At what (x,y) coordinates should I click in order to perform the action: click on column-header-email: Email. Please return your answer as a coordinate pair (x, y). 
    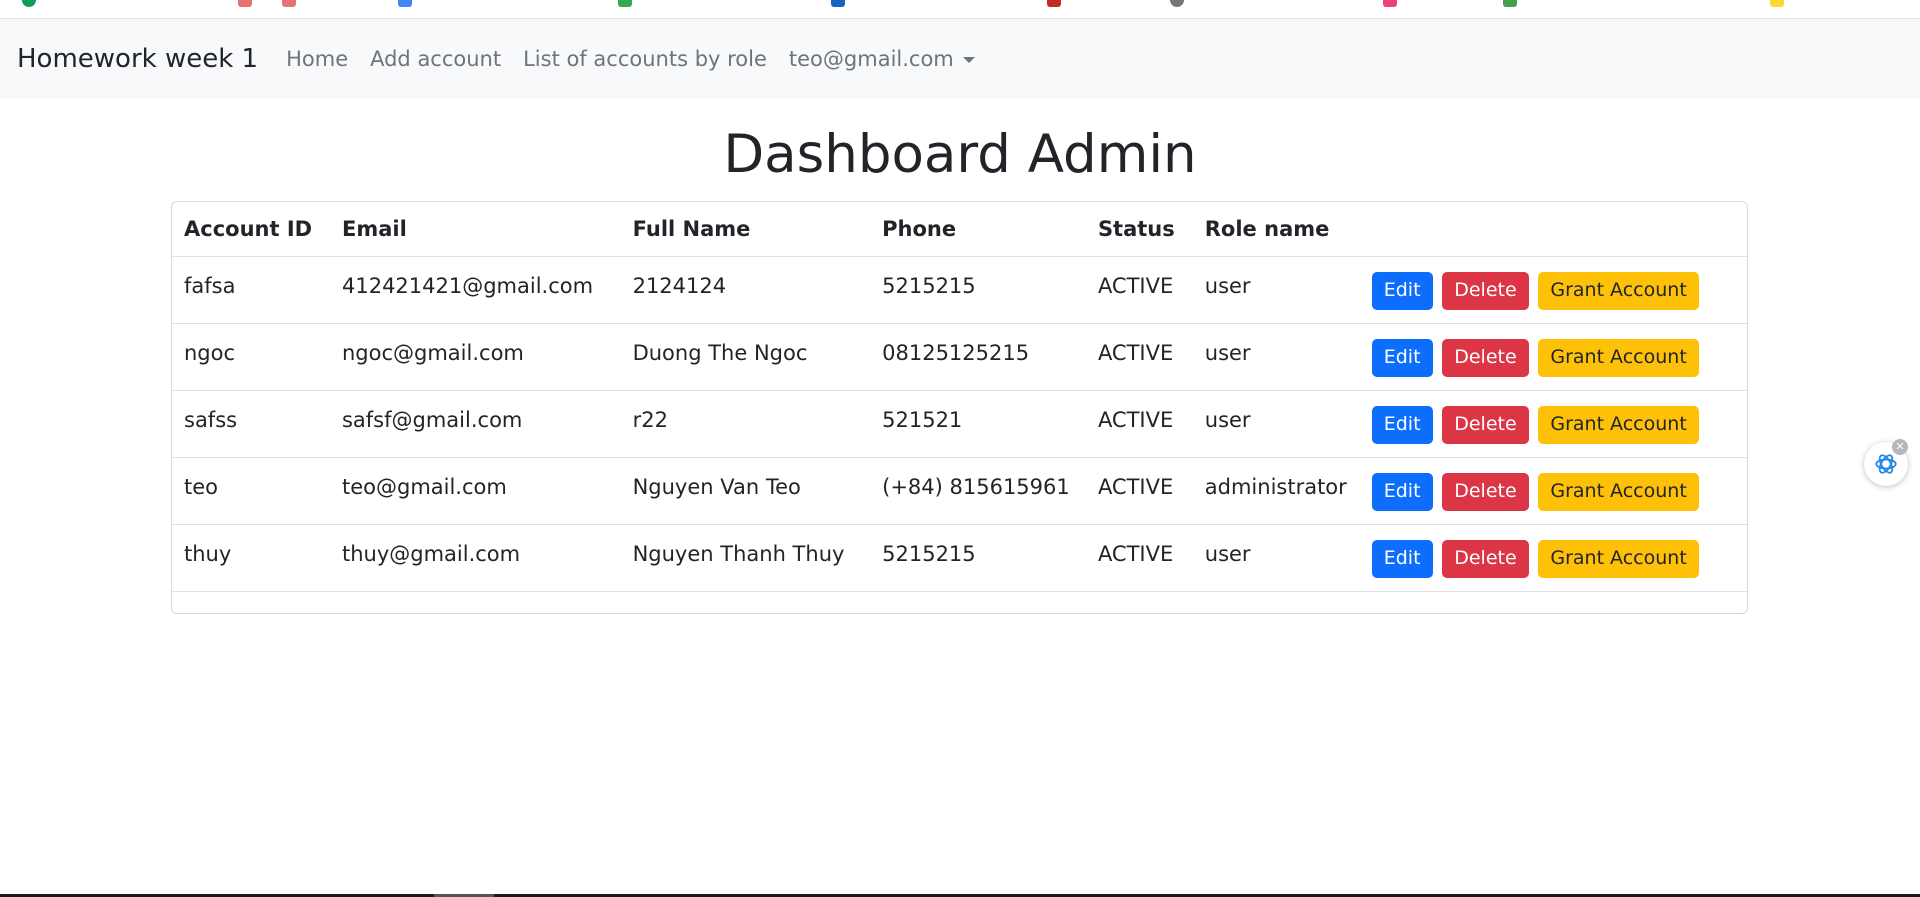
    Looking at the image, I should click on (374, 229).